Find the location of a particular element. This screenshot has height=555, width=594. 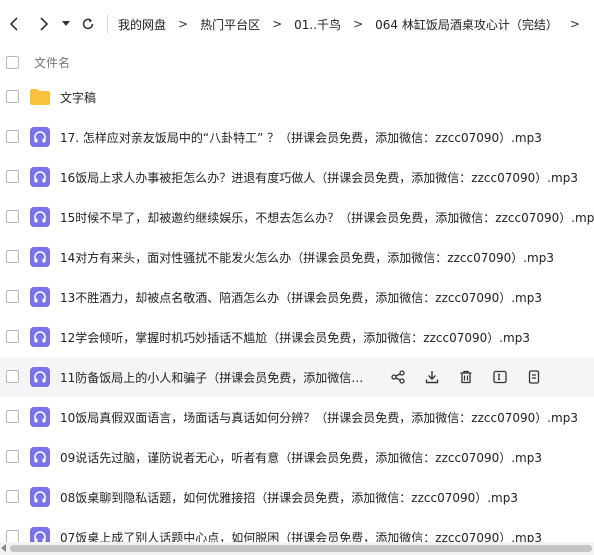

delete-icon is located at coordinates (466, 377).